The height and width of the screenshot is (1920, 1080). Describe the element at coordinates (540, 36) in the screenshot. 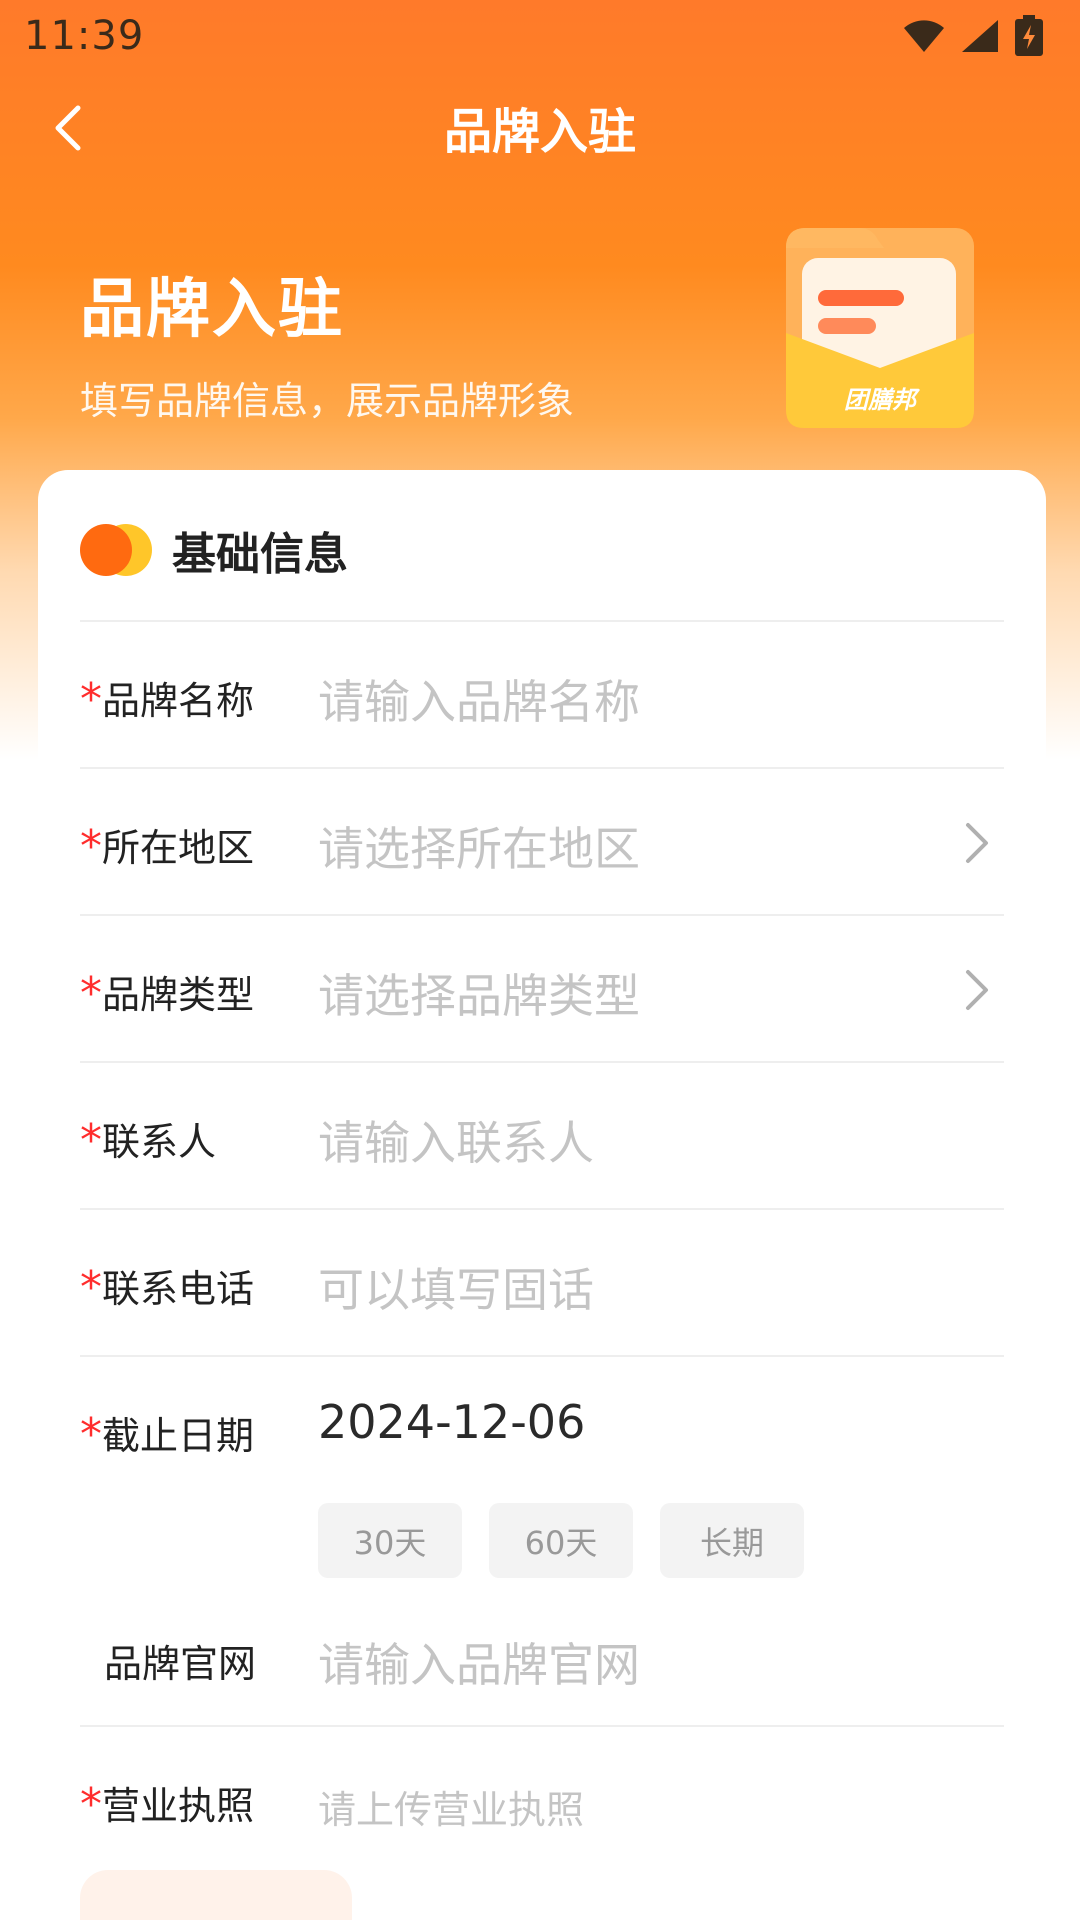

I see `status-bar: 11:39` at that location.